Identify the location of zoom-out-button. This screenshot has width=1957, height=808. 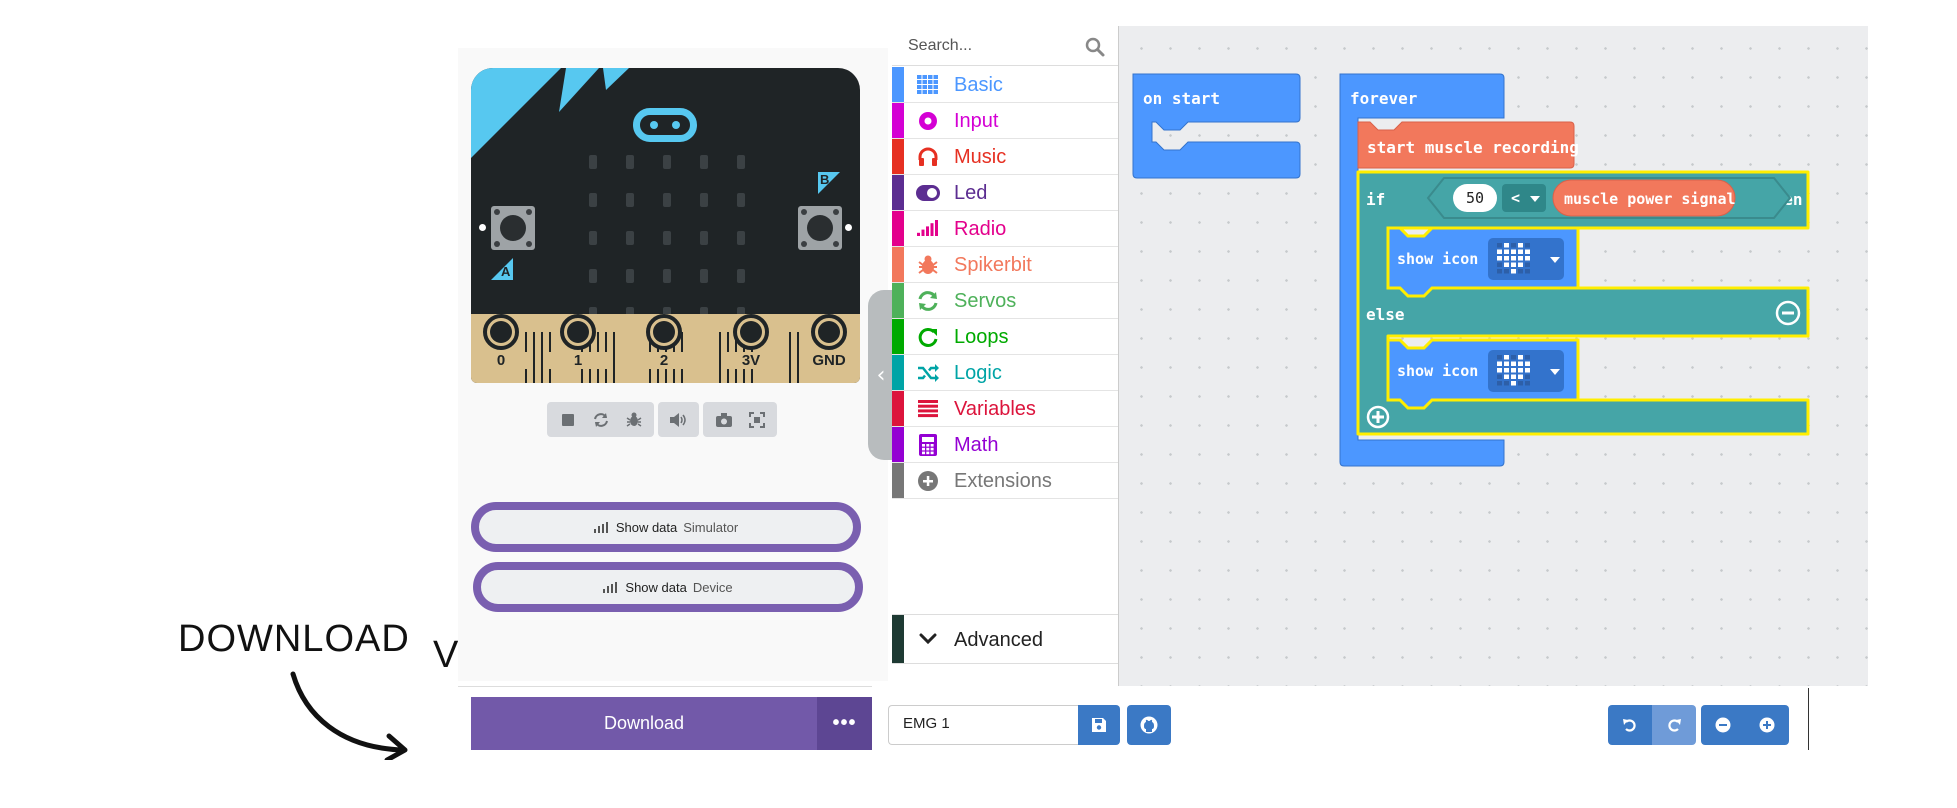
(1723, 725).